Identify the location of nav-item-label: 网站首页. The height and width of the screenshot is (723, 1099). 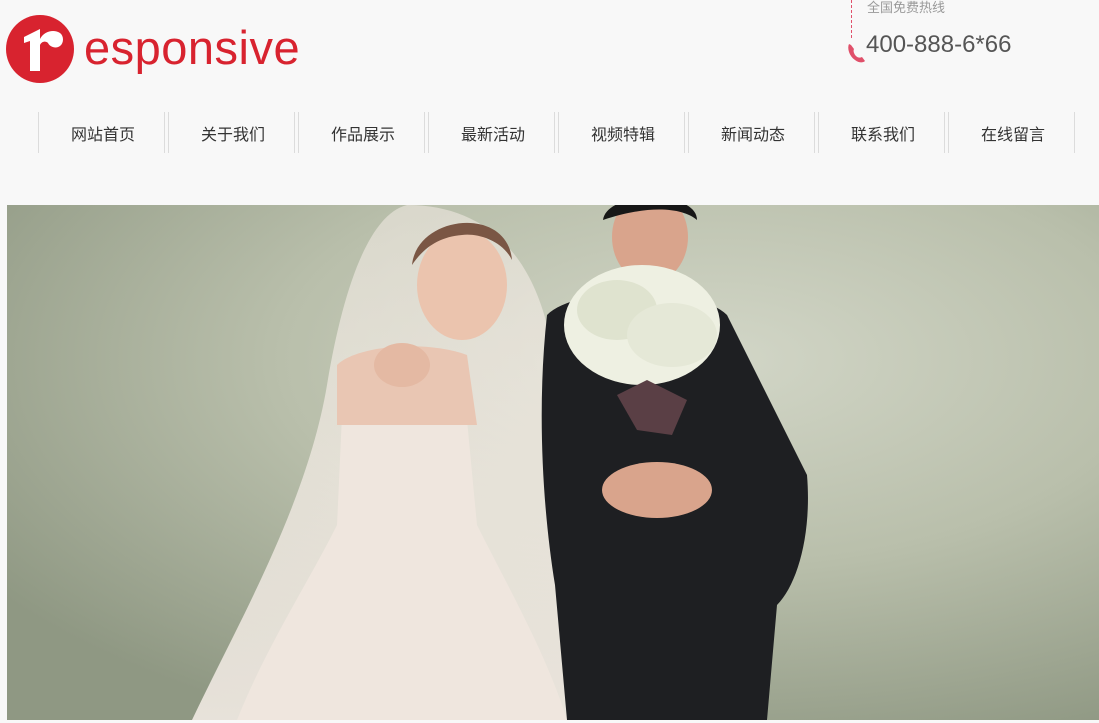
(102, 135).